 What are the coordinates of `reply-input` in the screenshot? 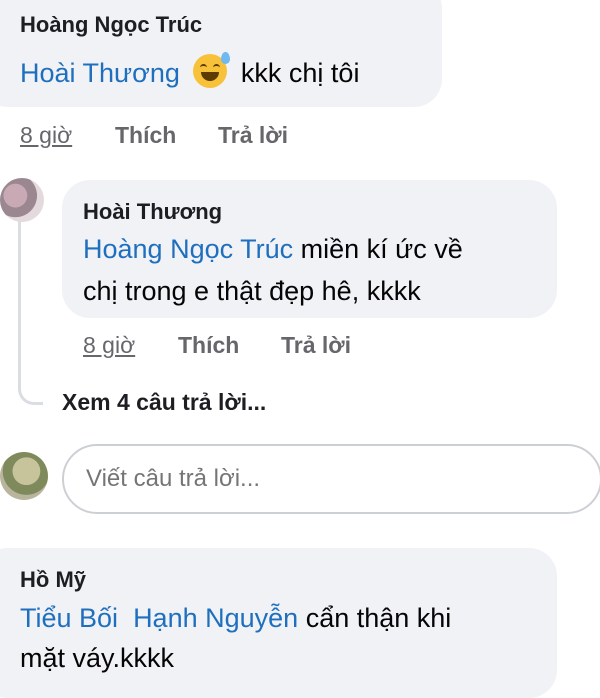 It's located at (331, 479).